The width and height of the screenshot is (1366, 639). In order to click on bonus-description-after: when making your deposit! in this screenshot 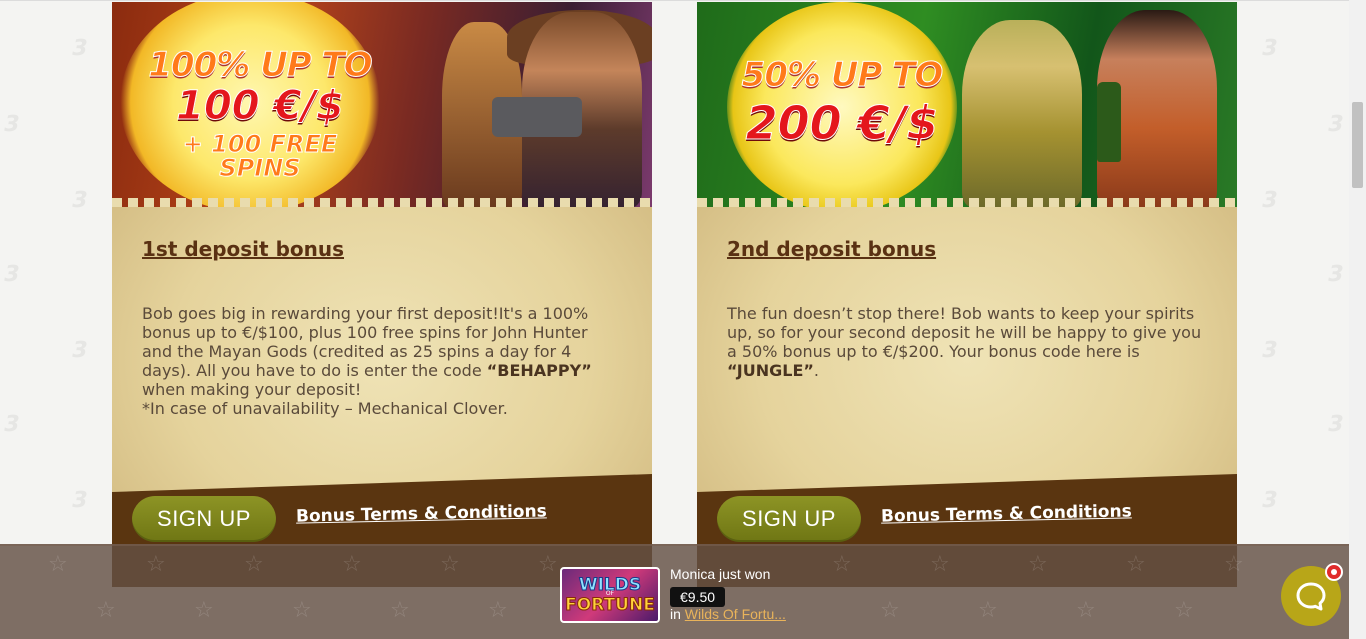, I will do `click(252, 389)`.